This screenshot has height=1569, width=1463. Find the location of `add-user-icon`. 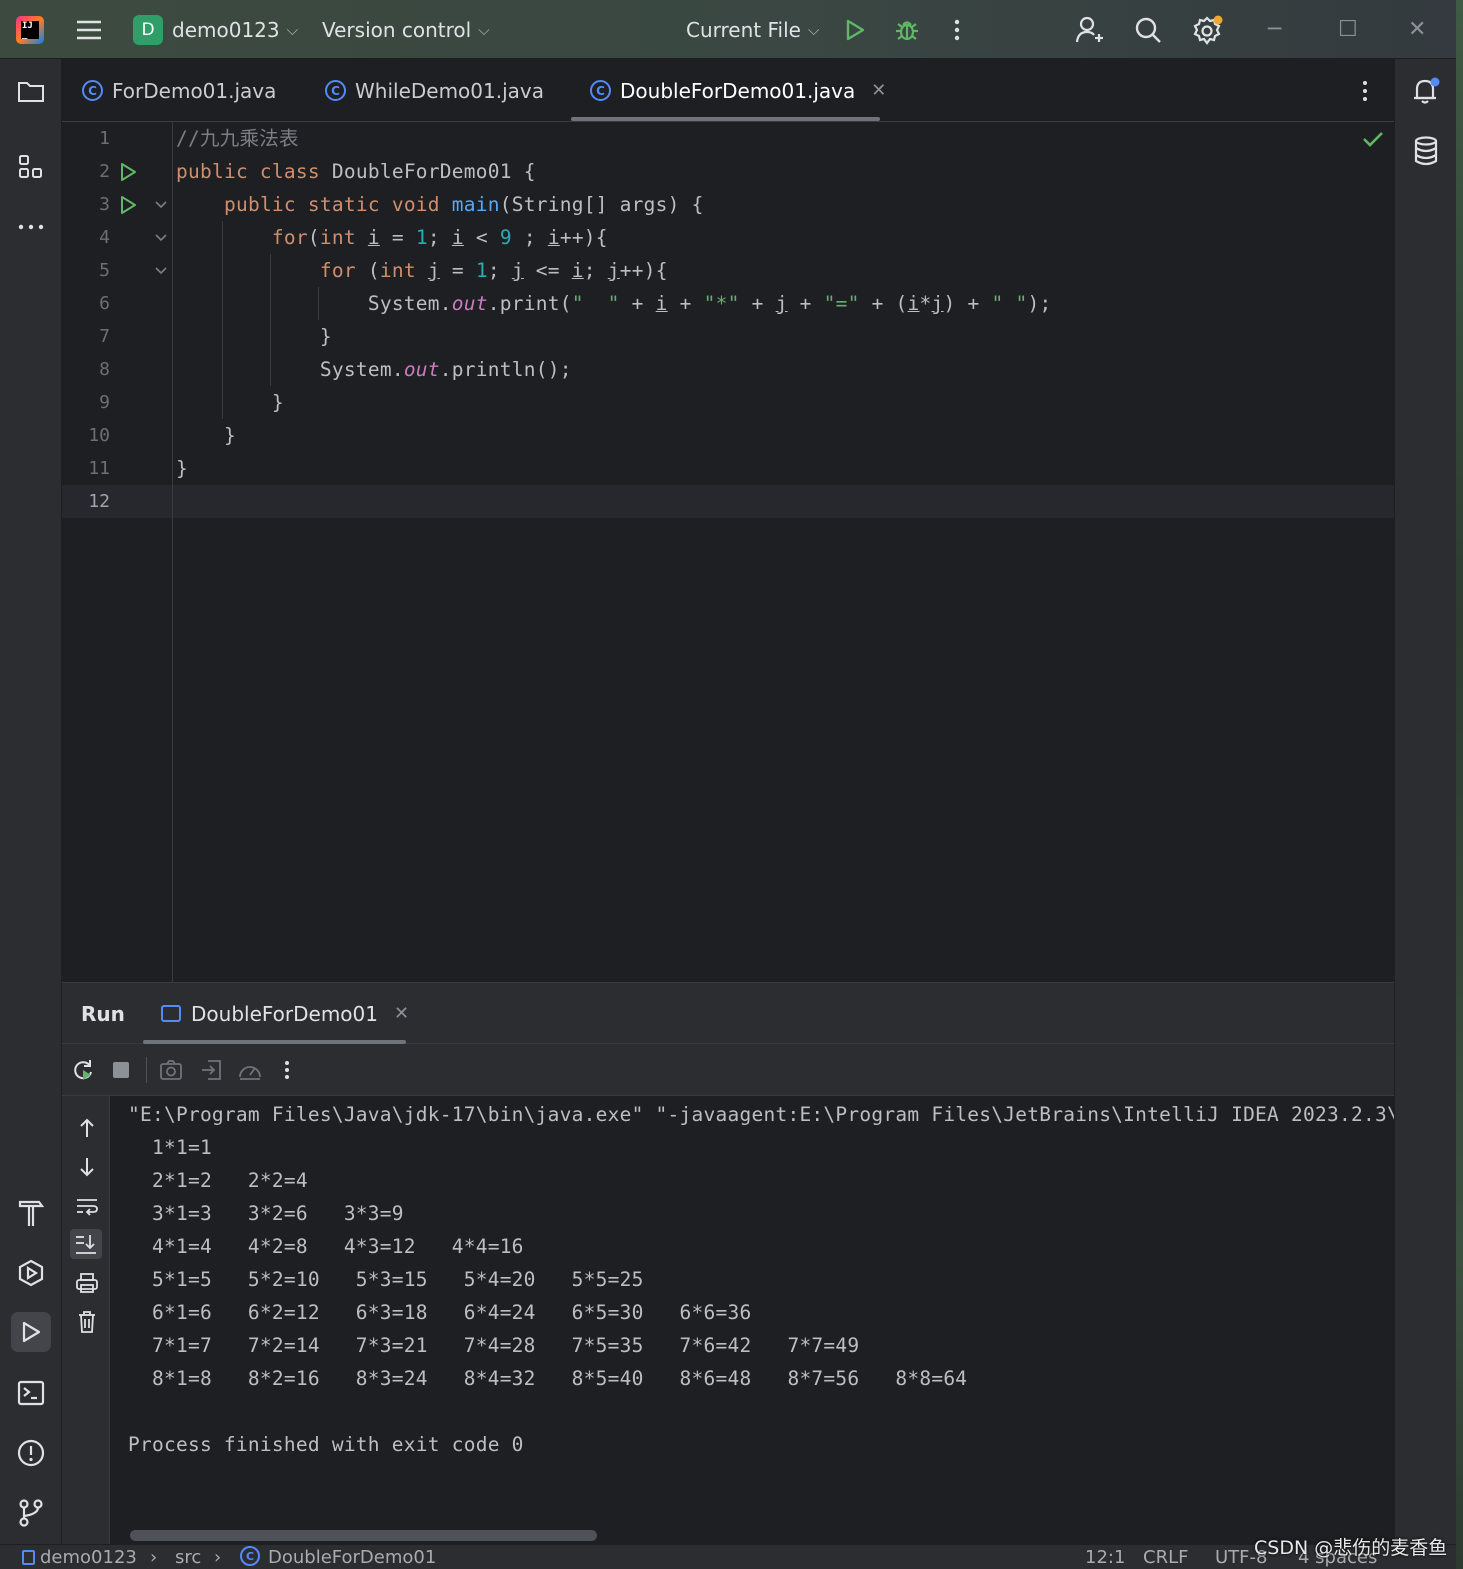

add-user-icon is located at coordinates (1090, 29).